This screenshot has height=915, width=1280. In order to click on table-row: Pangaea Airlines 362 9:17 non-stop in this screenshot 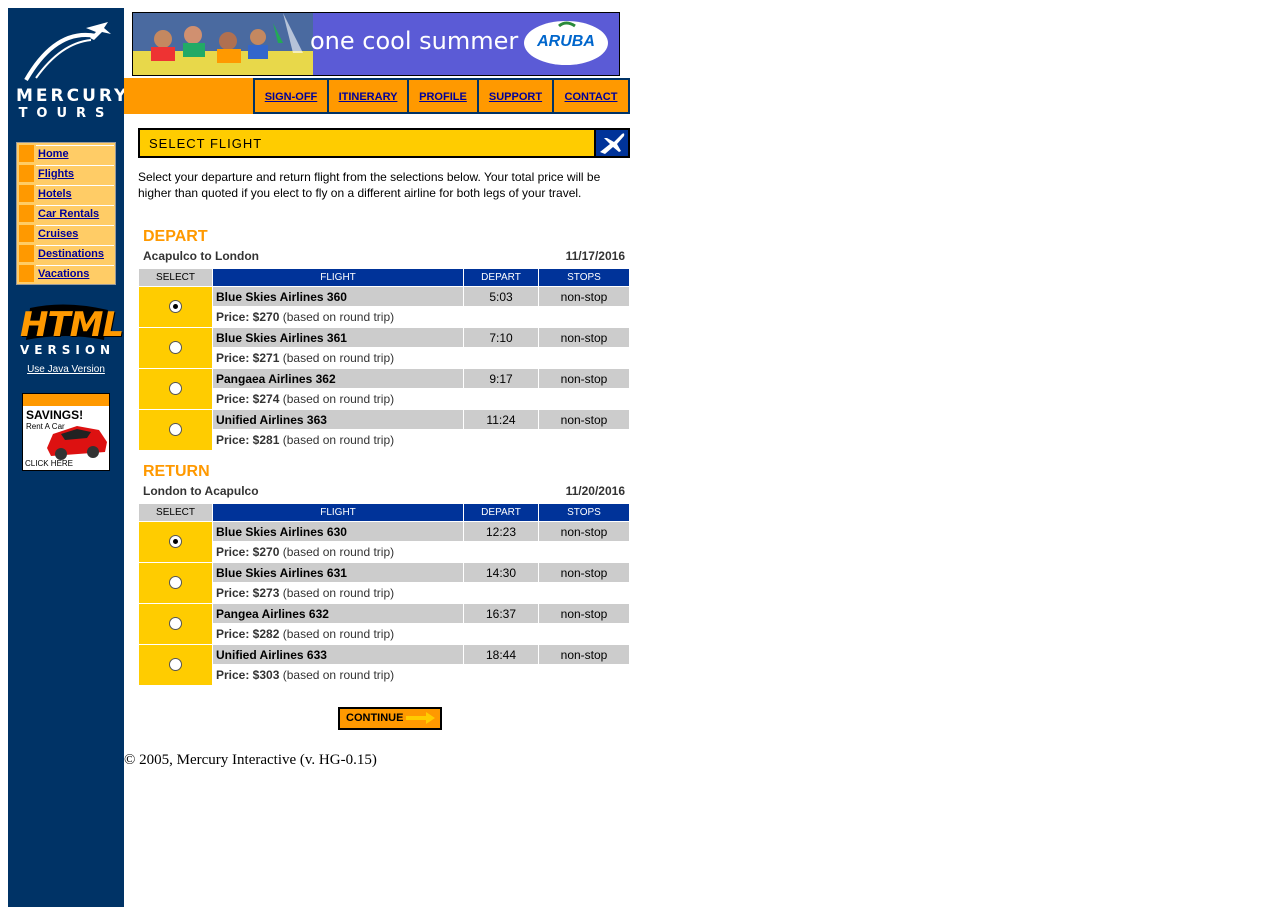, I will do `click(384, 389)`.